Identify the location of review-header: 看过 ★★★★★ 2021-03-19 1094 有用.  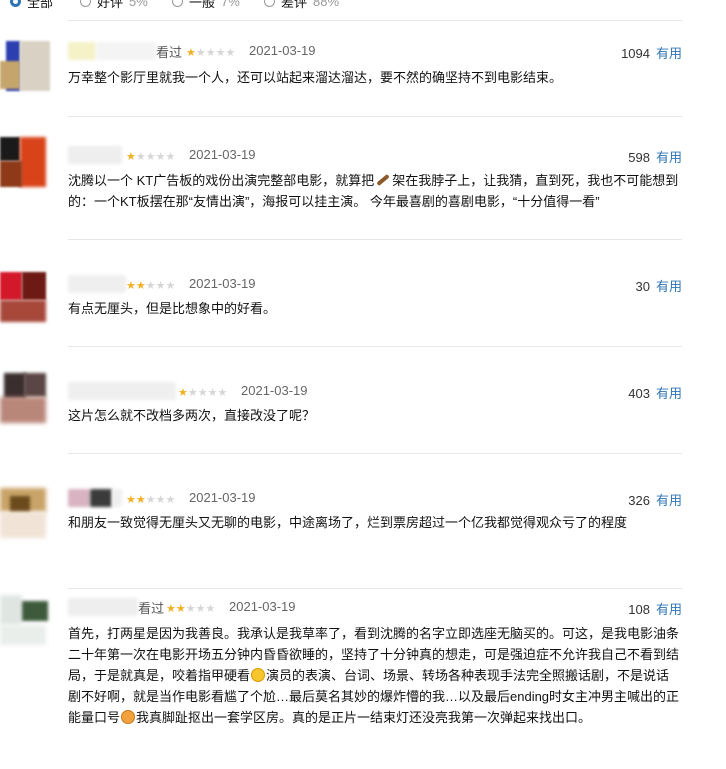
(375, 51).